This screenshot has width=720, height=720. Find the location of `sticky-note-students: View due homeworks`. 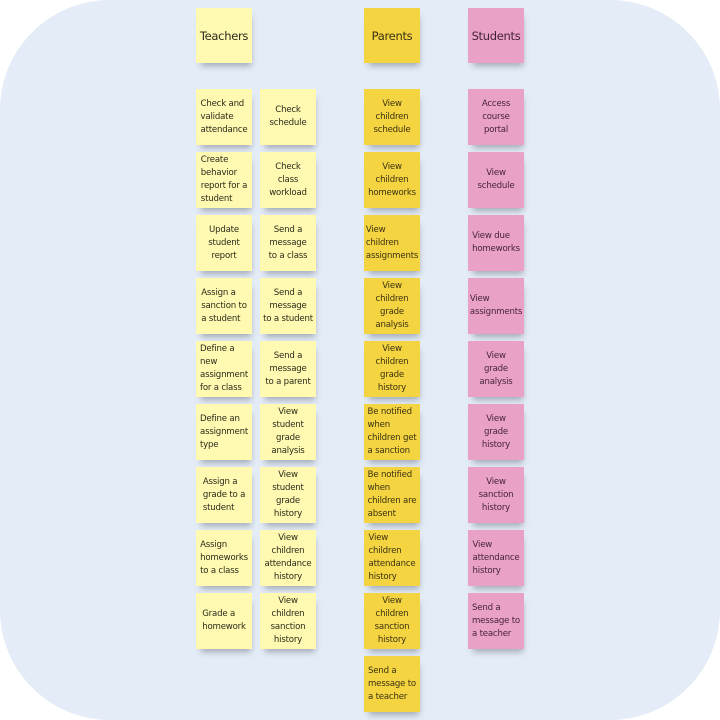

sticky-note-students: View due homeworks is located at coordinates (496, 243).